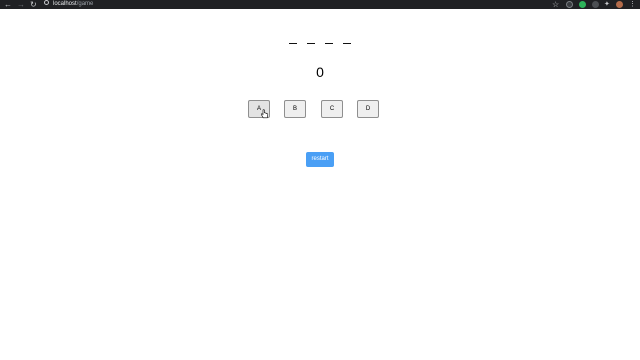 The image size is (640, 360). What do you see at coordinates (619, 4) in the screenshot?
I see `profile-avatar` at bounding box center [619, 4].